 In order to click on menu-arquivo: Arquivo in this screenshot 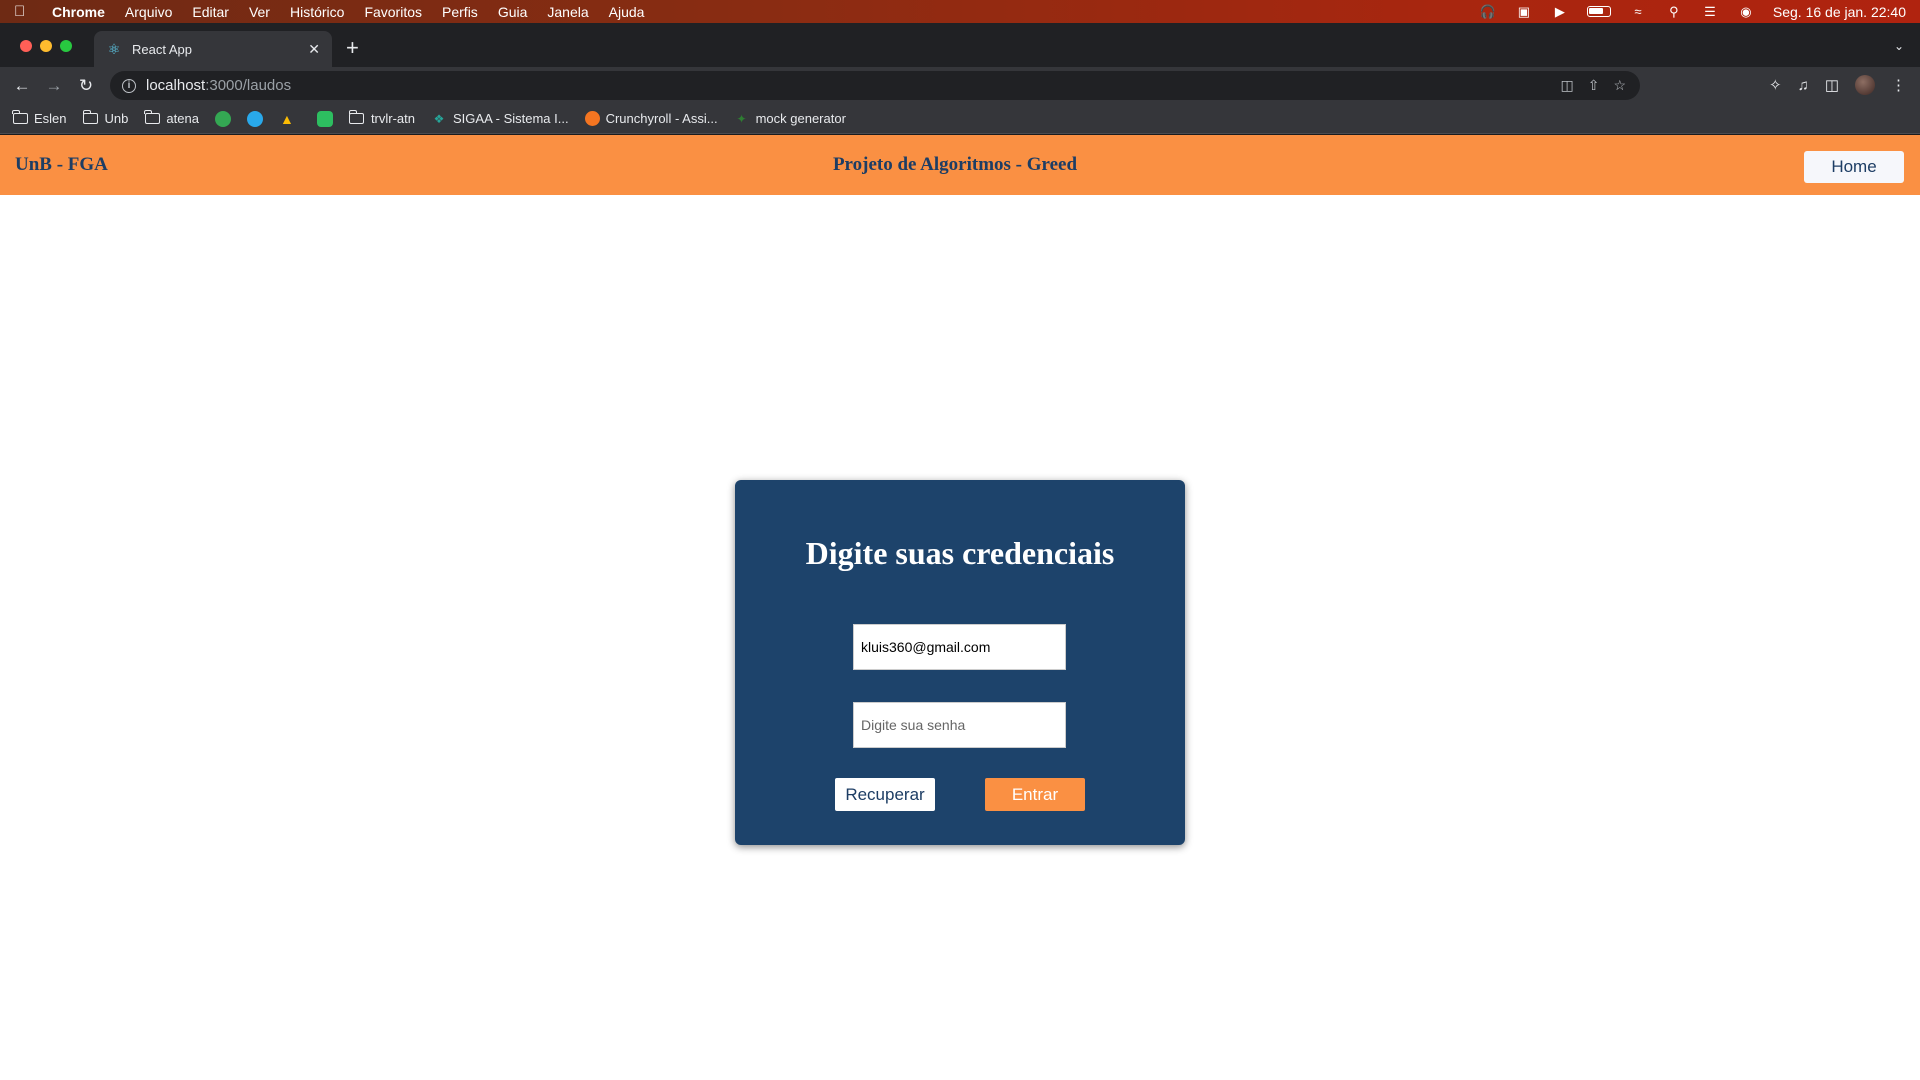, I will do `click(148, 12)`.